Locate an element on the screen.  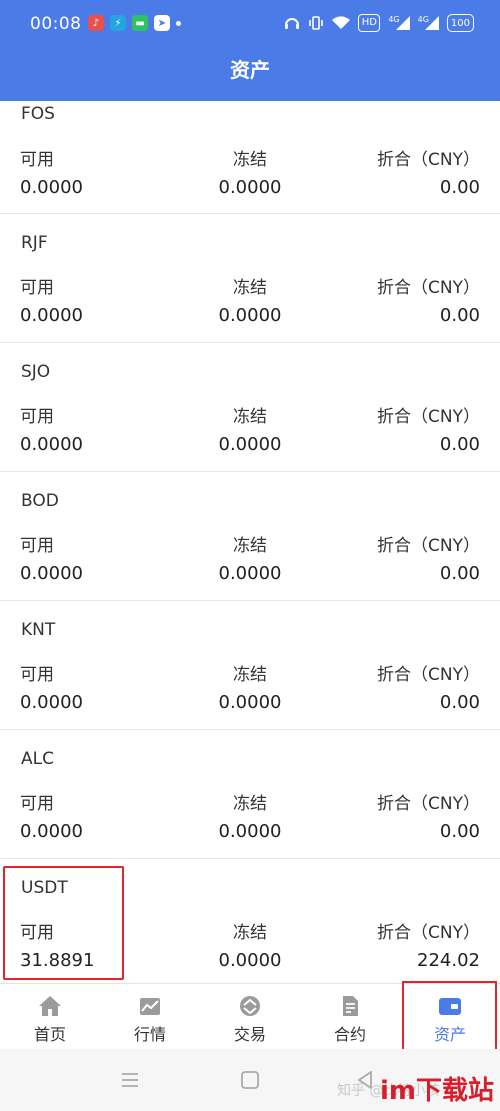
coin-name: KNT is located at coordinates (38, 630).